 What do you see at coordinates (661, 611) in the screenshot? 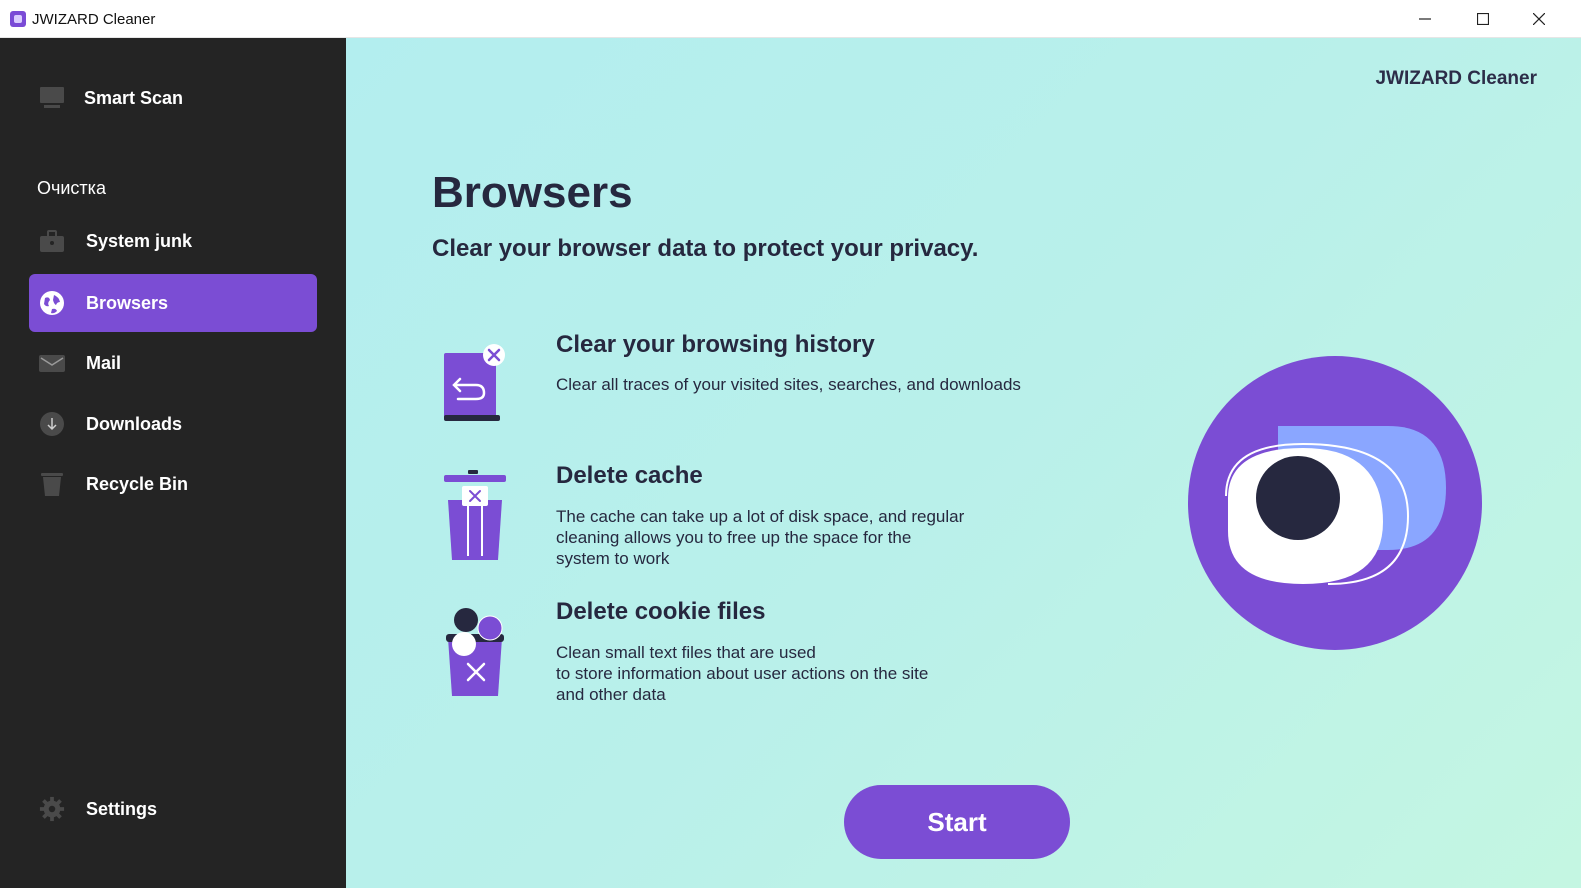
I see `feature-title: Delete cookie files` at bounding box center [661, 611].